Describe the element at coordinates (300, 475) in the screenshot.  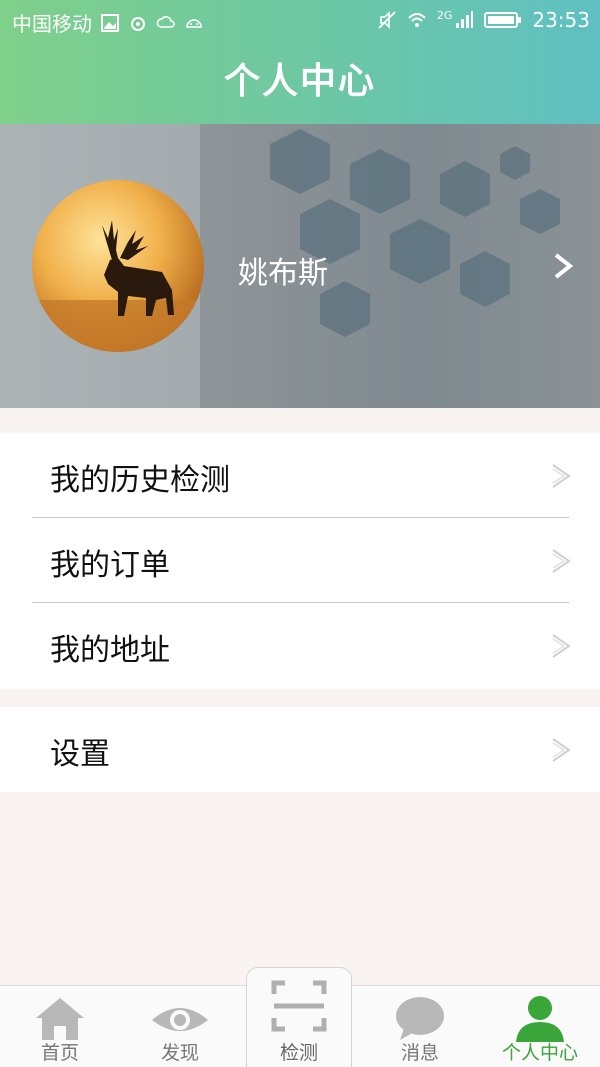
I see `menu-item-history: 我的历史检测` at that location.